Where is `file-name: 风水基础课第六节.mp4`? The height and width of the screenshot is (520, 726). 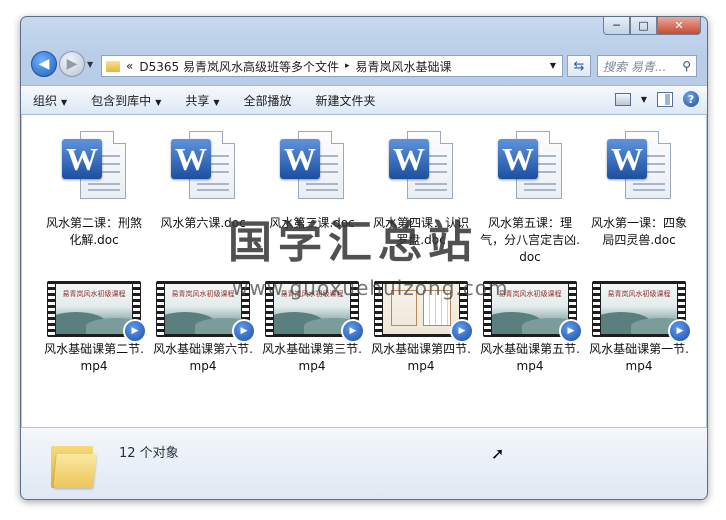
file-name: 风水基础课第六节.mp4 is located at coordinates (203, 357).